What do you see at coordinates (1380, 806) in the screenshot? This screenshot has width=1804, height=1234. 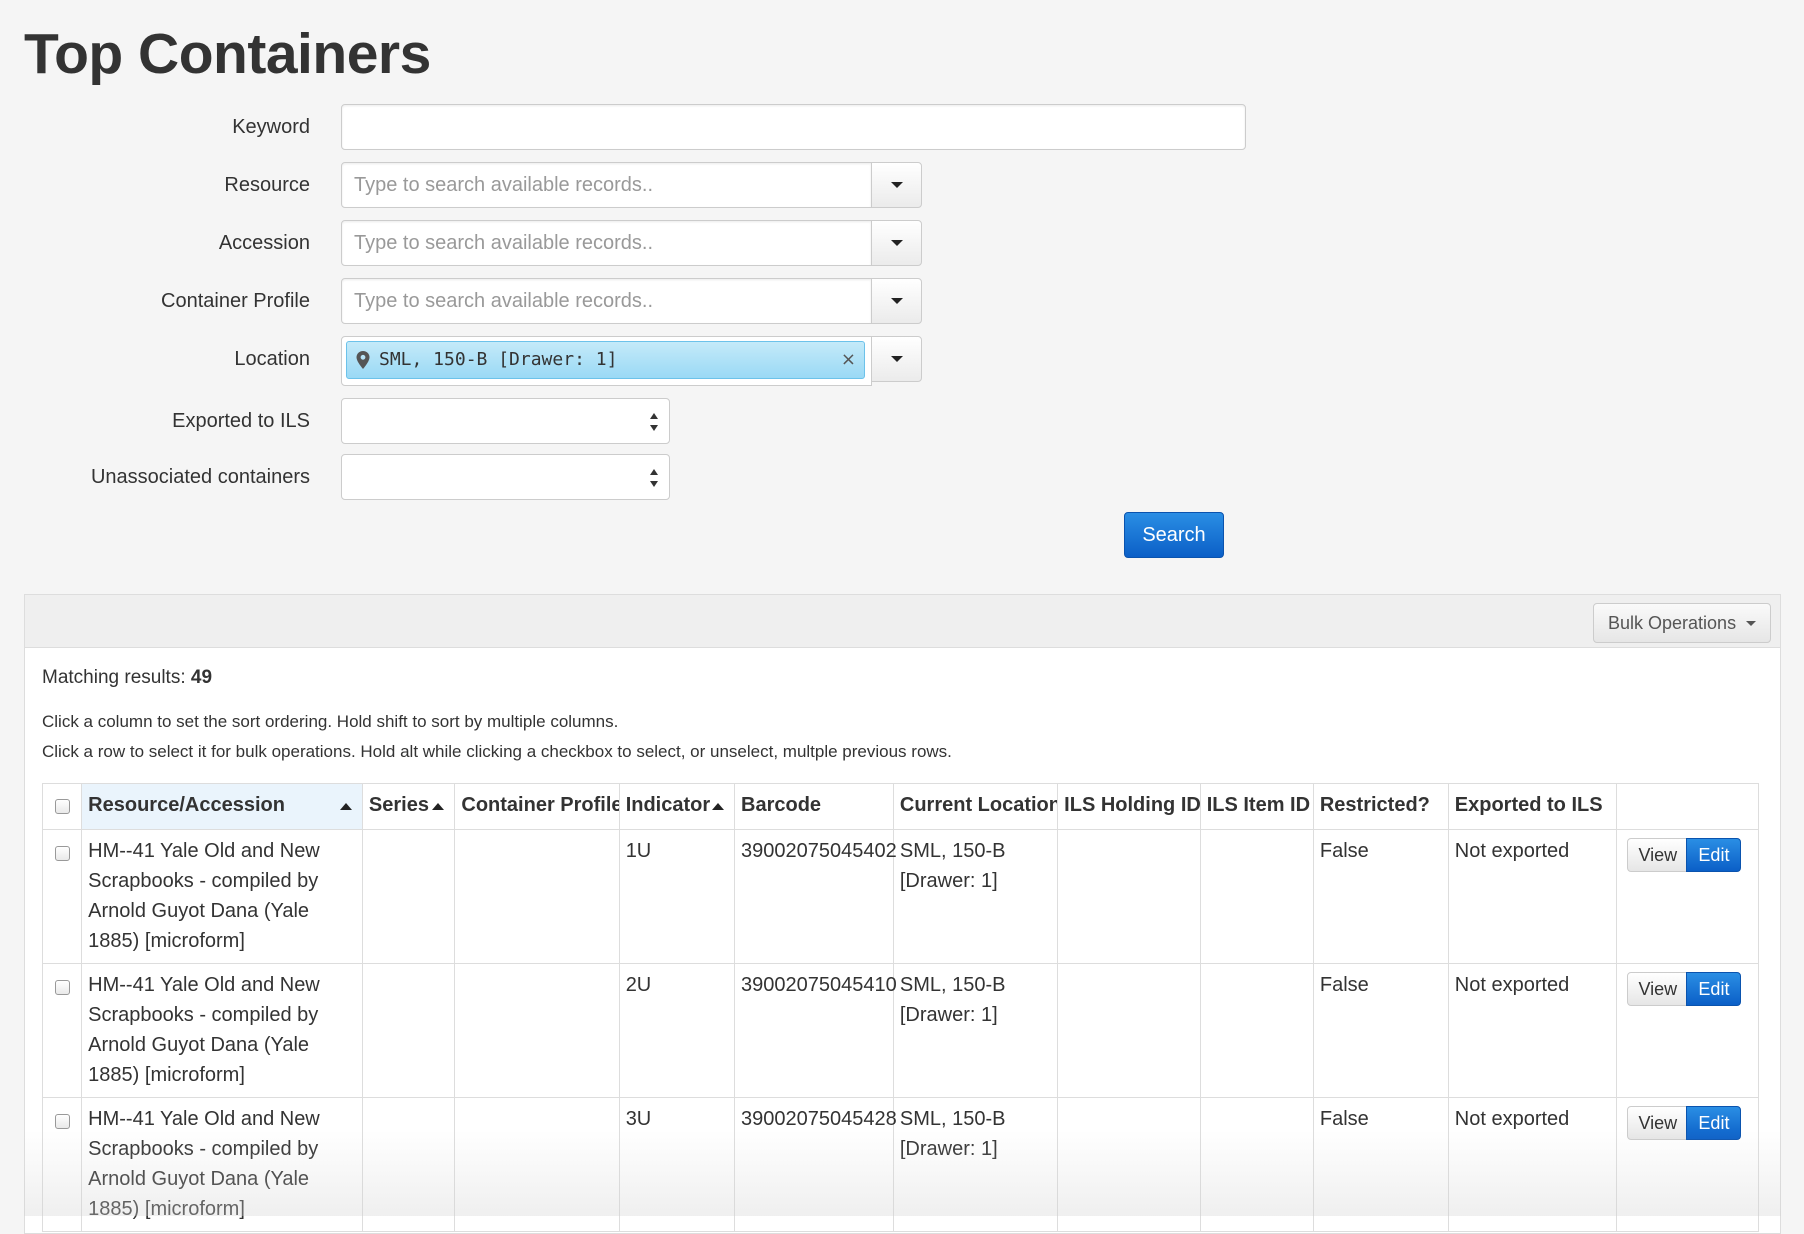 I see `column-header-restricted: Restricted?` at bounding box center [1380, 806].